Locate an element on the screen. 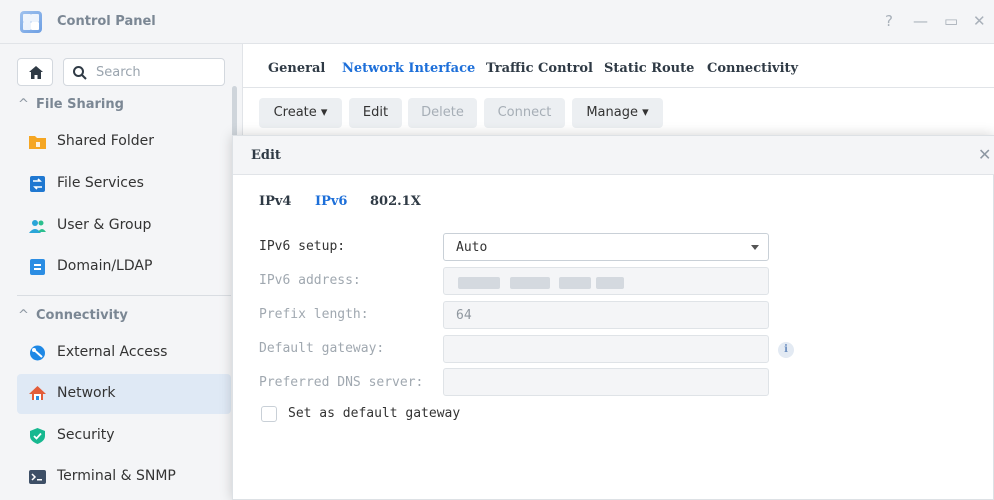 The height and width of the screenshot is (500, 994). dialog-header: Edit ✕ is located at coordinates (613, 155).